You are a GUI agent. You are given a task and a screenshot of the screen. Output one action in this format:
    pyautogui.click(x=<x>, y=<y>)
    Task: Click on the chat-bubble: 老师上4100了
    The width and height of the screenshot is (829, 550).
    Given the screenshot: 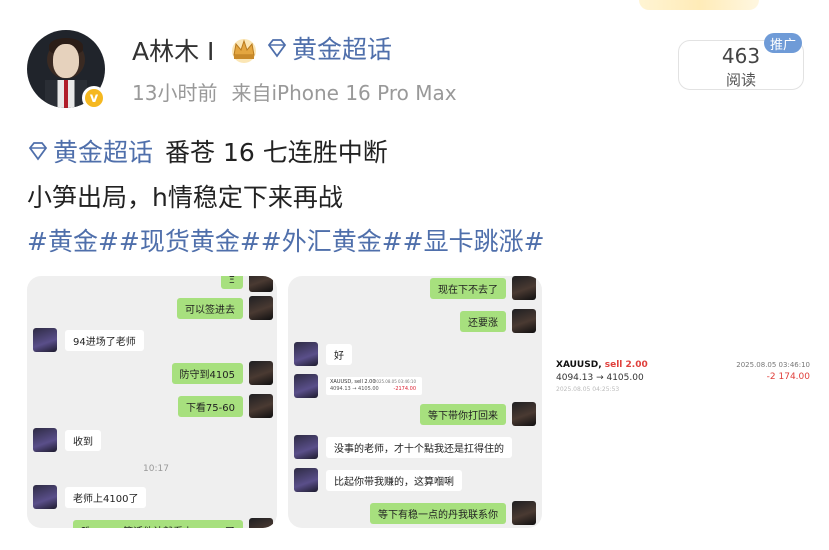 What is the action you would take?
    pyautogui.click(x=106, y=497)
    